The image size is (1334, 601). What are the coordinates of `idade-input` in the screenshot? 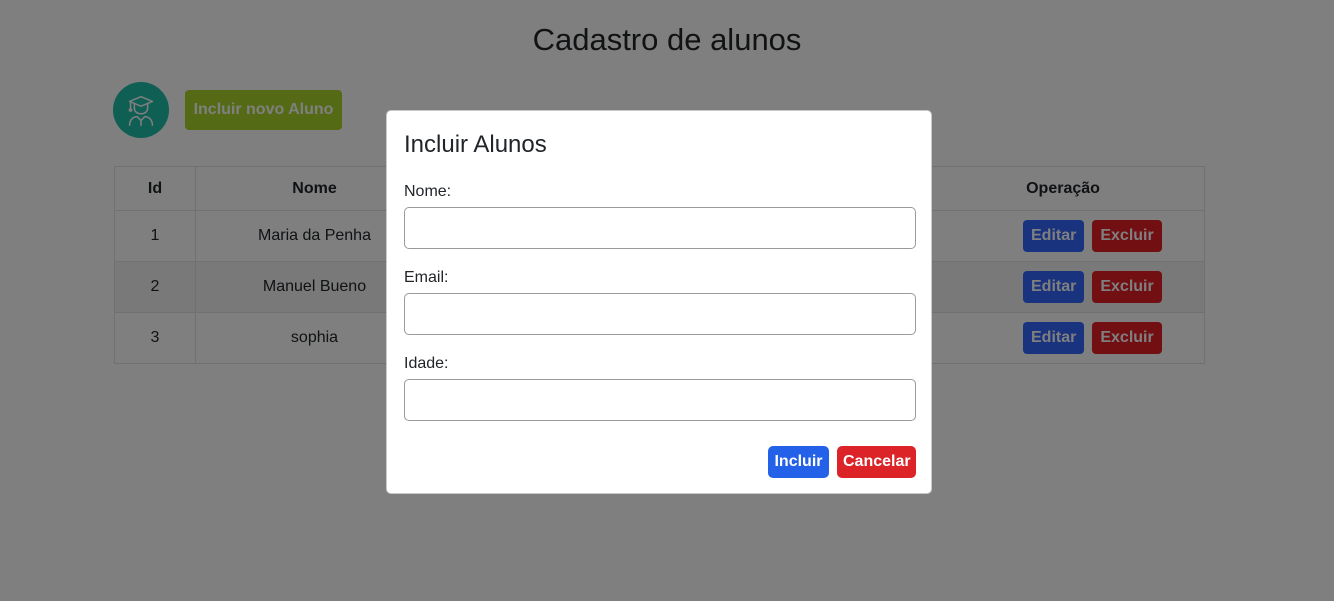 It's located at (660, 400).